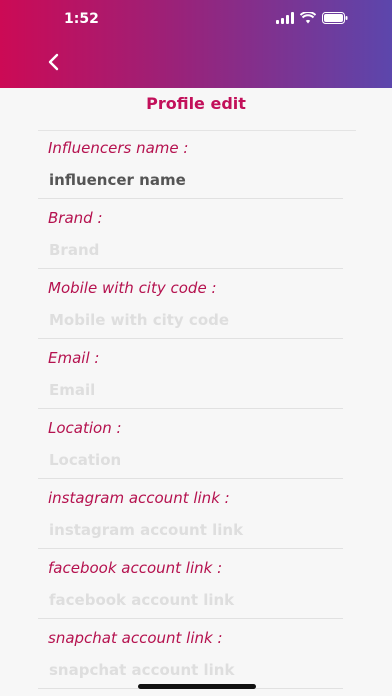 The image size is (392, 696). What do you see at coordinates (195, 250) in the screenshot?
I see `brand-input` at bounding box center [195, 250].